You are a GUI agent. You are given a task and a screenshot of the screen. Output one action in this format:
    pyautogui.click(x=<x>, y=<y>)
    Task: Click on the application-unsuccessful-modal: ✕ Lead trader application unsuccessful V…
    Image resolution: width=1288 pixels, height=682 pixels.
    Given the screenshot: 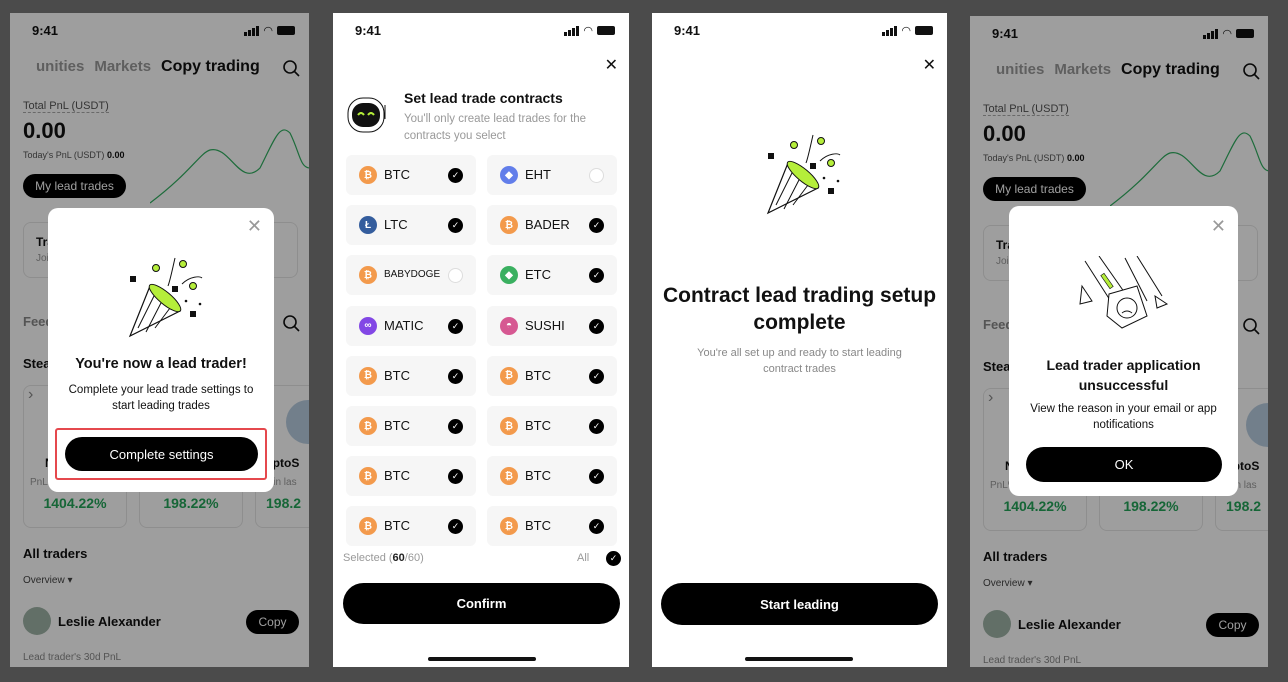 What is the action you would take?
    pyautogui.click(x=1123, y=351)
    